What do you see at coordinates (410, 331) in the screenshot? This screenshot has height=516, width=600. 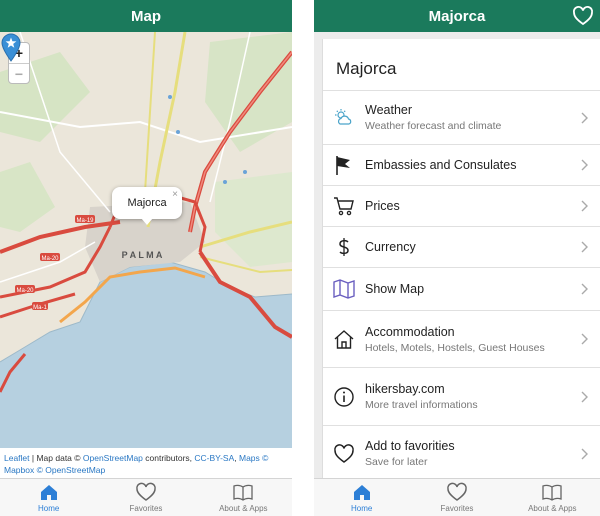 I see `row-title: Accommodation` at bounding box center [410, 331].